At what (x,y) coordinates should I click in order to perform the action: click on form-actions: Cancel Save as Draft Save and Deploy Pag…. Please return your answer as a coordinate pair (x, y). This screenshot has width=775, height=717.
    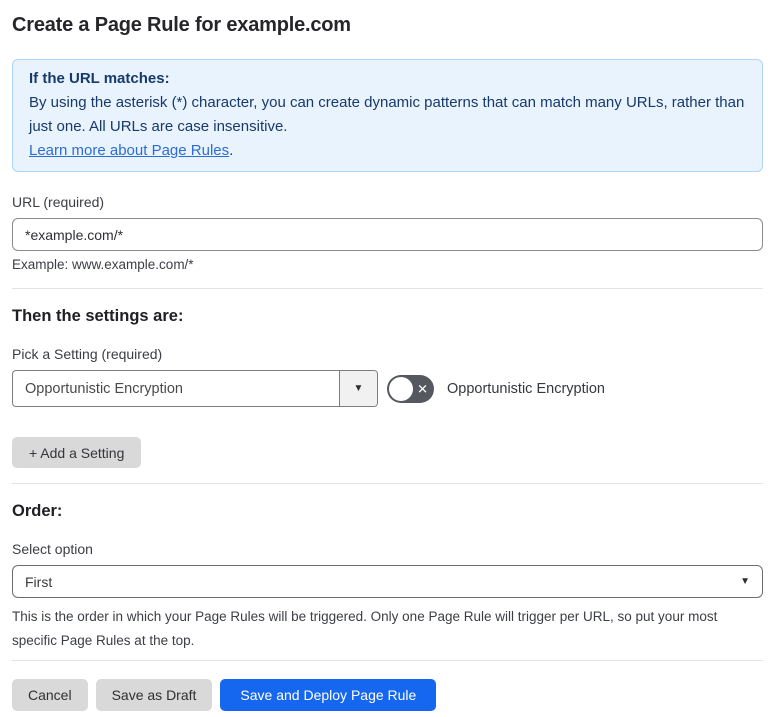
    Looking at the image, I should click on (387, 695).